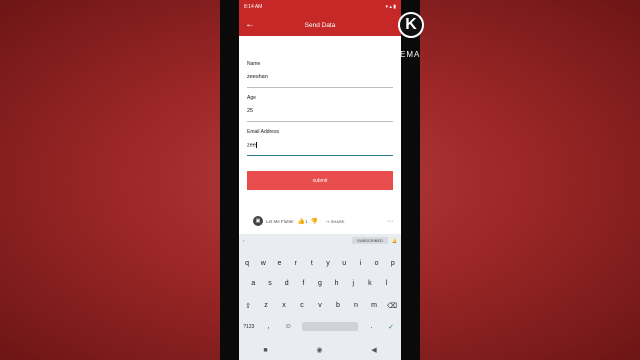  What do you see at coordinates (387, 283) in the screenshot?
I see `key: l` at bounding box center [387, 283].